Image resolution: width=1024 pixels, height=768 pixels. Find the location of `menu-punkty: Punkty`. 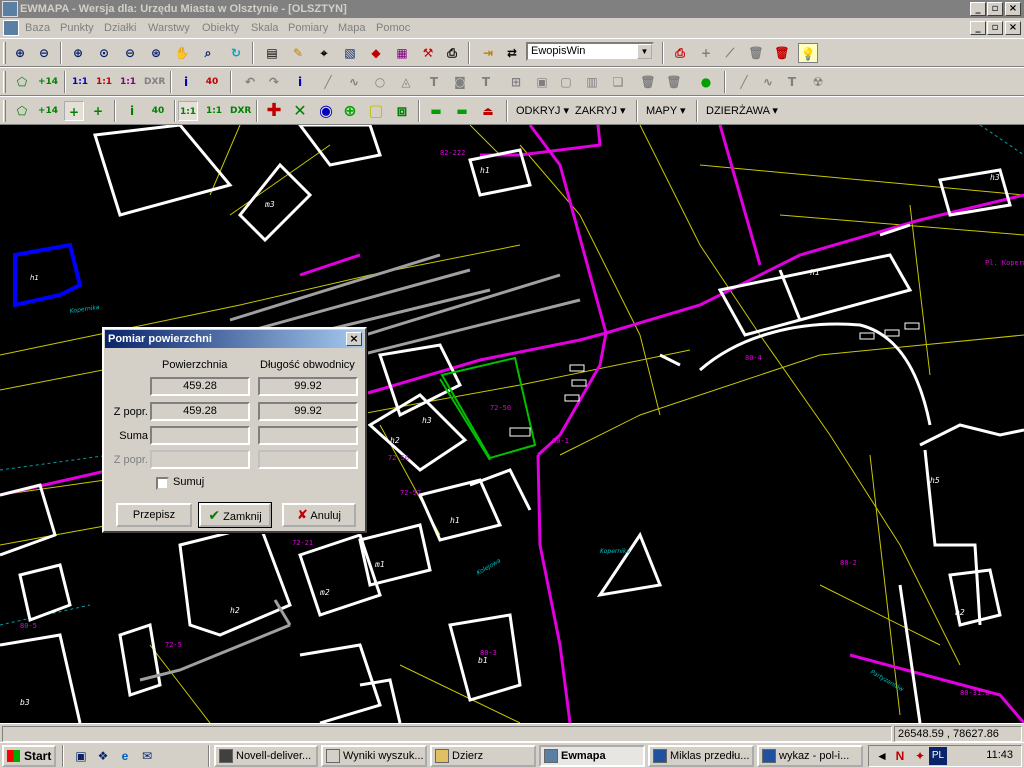

menu-punkty: Punkty is located at coordinates (77, 28).